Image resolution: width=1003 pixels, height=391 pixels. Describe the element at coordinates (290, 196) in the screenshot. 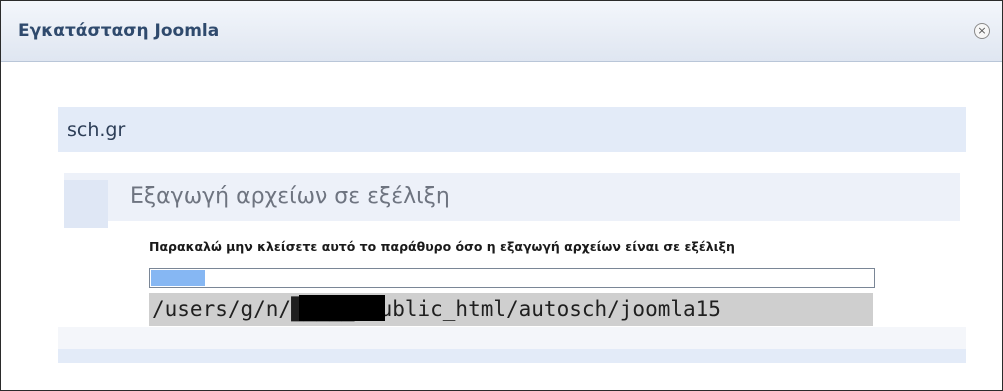

I see `task-title: Εξαγωγή αρχείων σε εξέλιξη` at that location.